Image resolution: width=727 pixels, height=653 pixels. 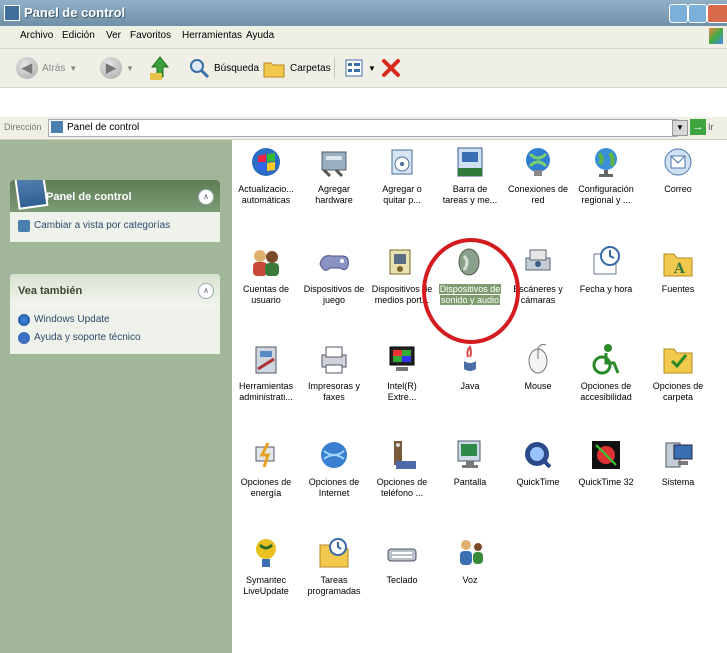 I want to click on quicktime32-icon, so click(x=606, y=455).